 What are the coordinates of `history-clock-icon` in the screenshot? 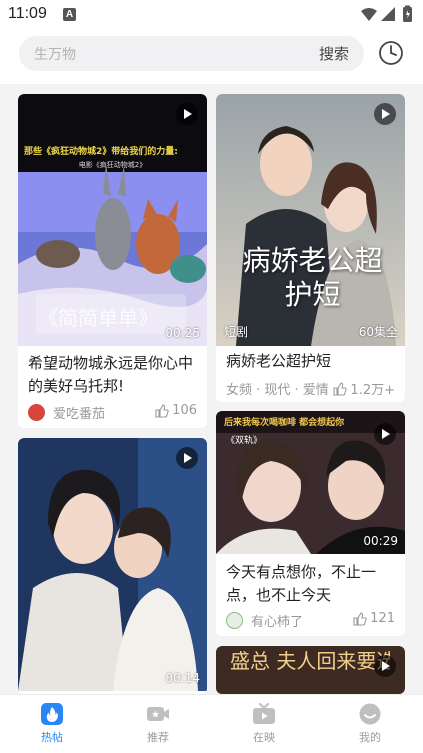 It's located at (391, 53).